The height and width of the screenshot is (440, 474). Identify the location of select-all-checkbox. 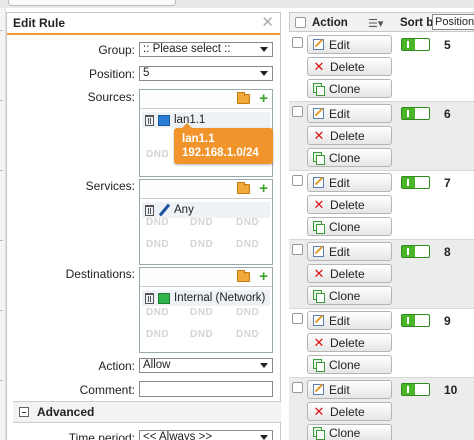
(300, 22).